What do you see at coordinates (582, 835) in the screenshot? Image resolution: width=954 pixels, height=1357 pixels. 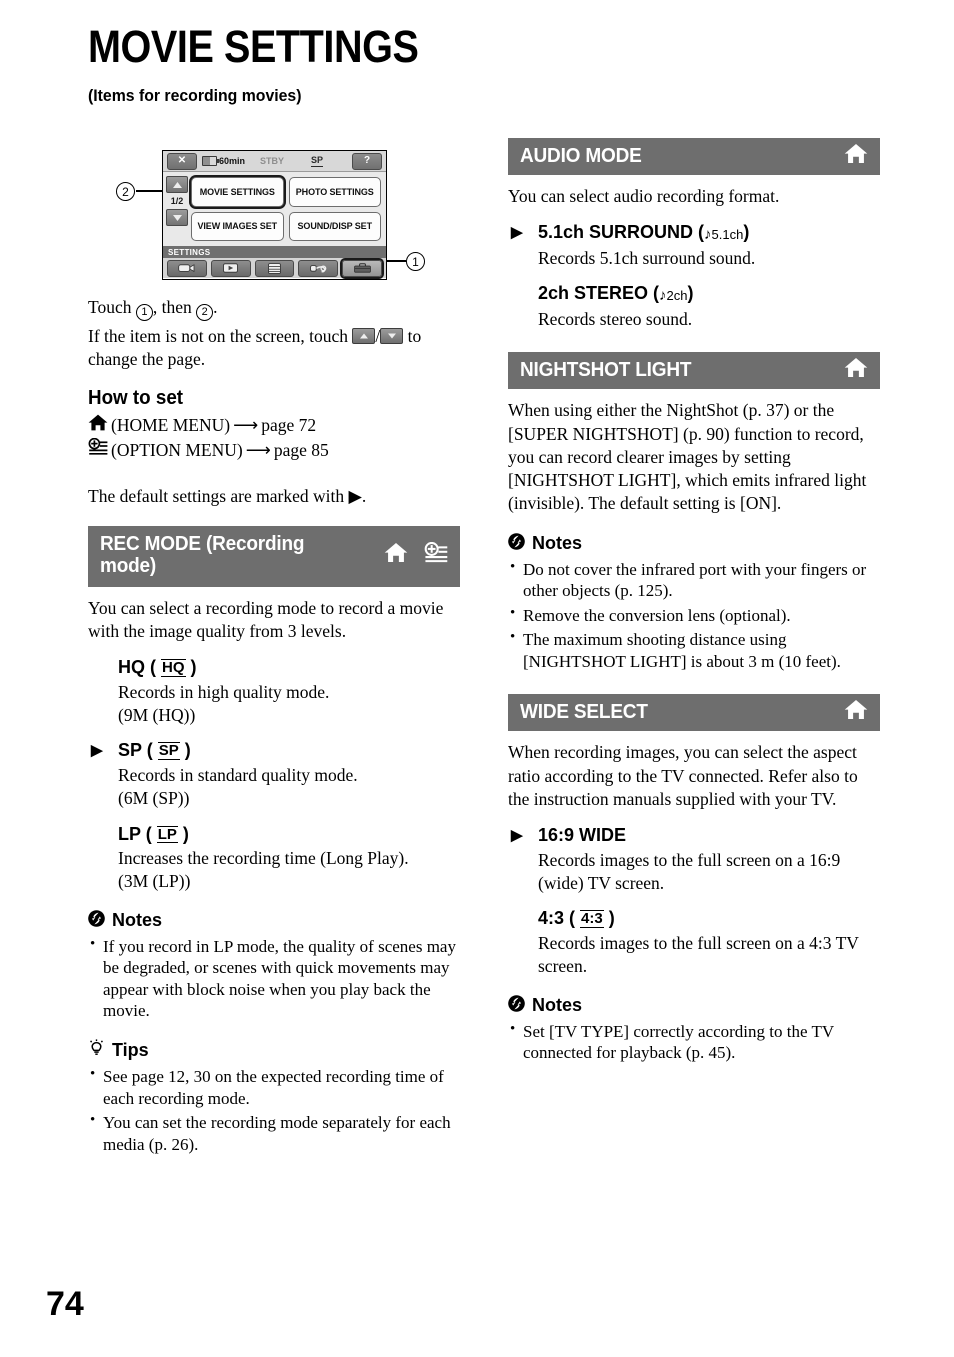 I see `option-16-9-name: 16:9 WIDE` at bounding box center [582, 835].